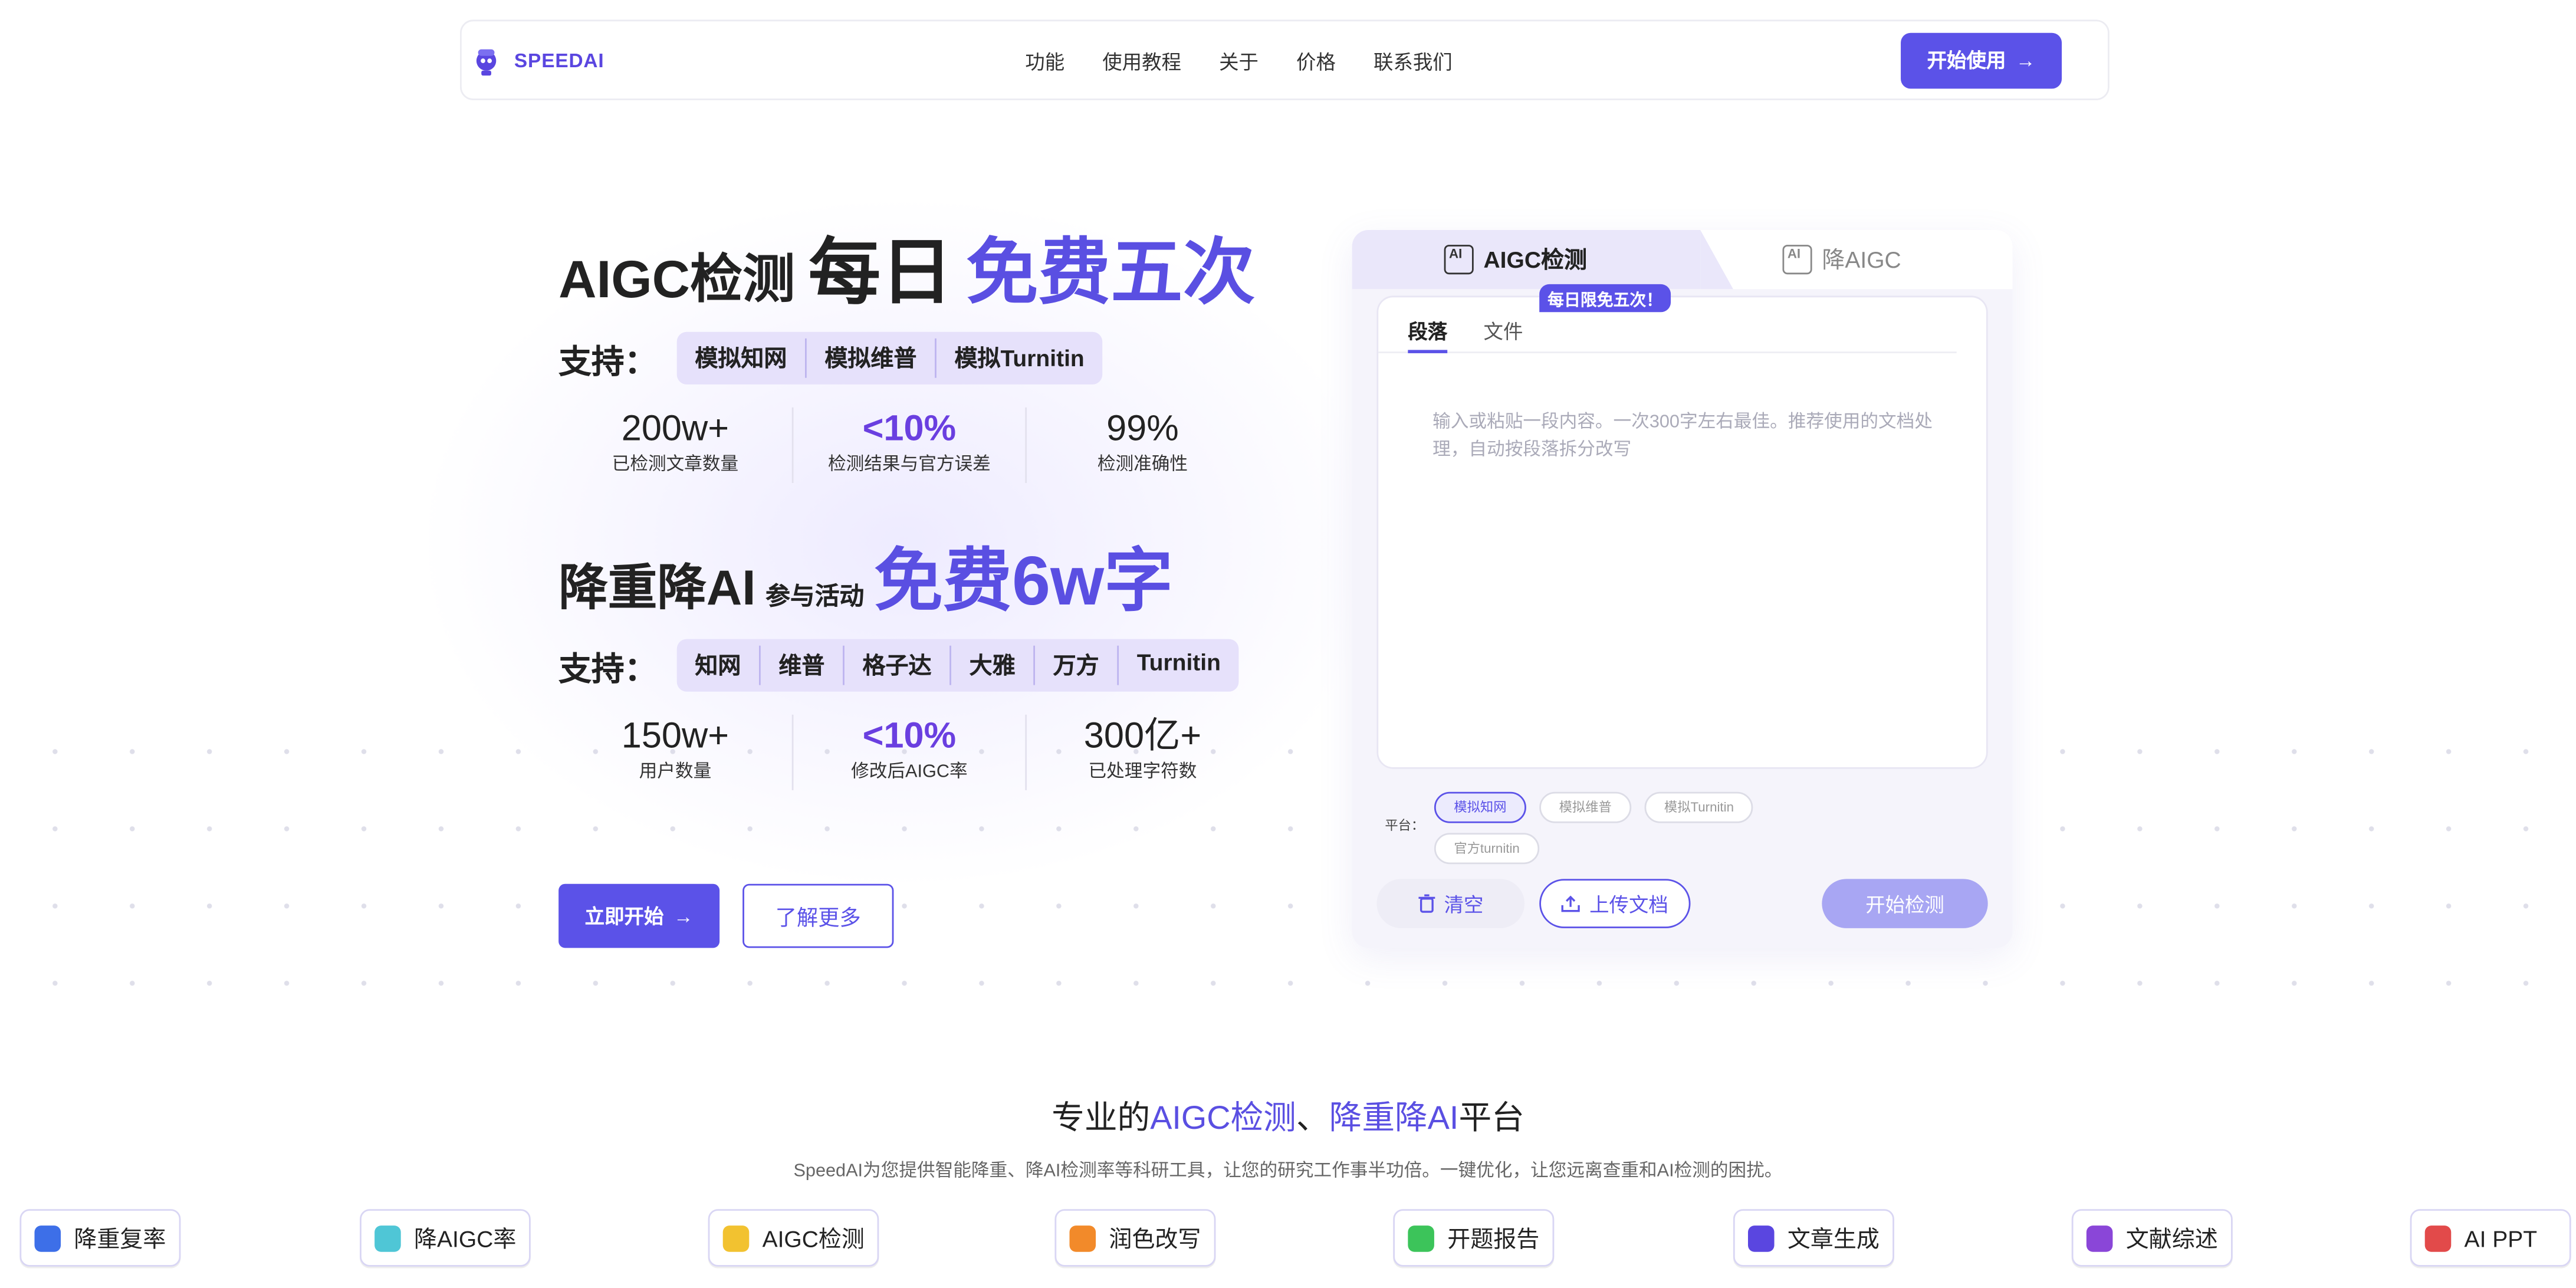  What do you see at coordinates (2501, 1238) in the screenshot?
I see `feature-label: AI PPT` at bounding box center [2501, 1238].